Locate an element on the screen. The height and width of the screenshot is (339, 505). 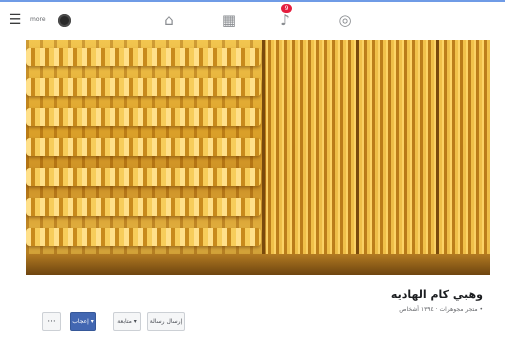
top-nav-bar: ☰ more ⌂ ▦ ♪ 9 ◎ is located at coordinates (252, 20).